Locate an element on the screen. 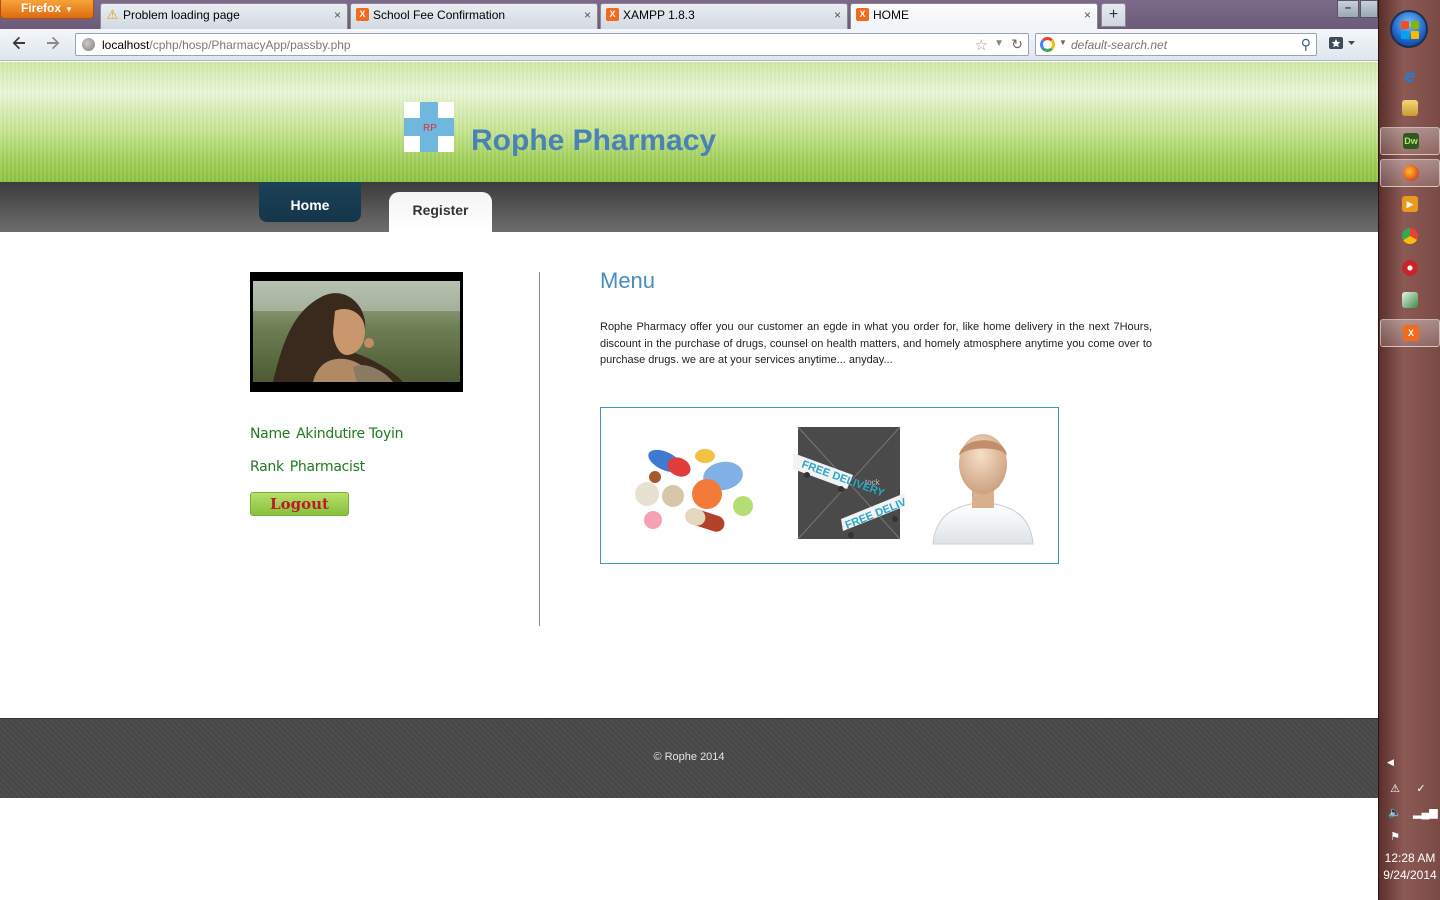 Image resolution: width=1440 pixels, height=900 pixels. nav-home-button: Home is located at coordinates (310, 202).